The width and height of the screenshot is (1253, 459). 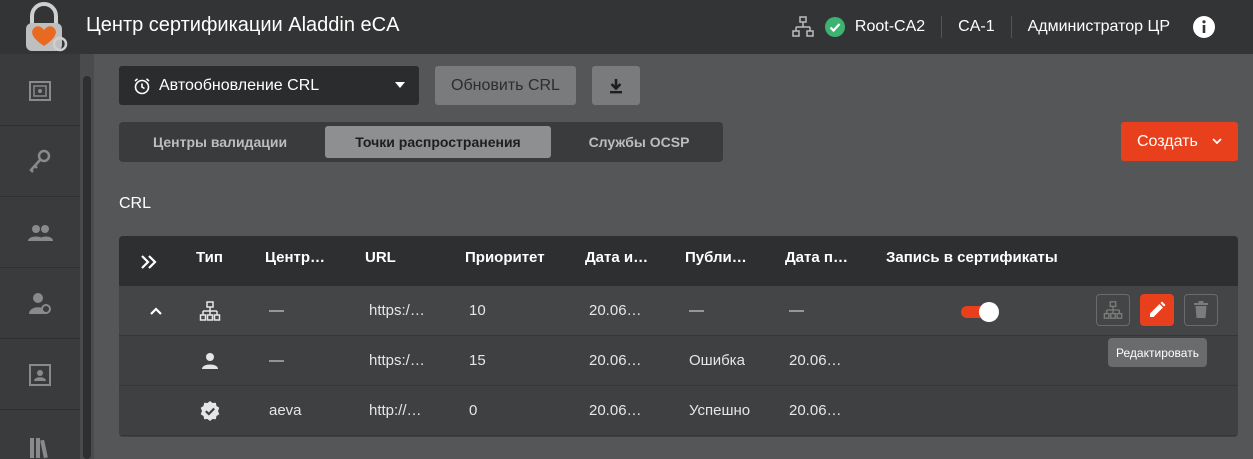 What do you see at coordinates (720, 410) in the screenshot?
I see `cell-publish: Успешно` at bounding box center [720, 410].